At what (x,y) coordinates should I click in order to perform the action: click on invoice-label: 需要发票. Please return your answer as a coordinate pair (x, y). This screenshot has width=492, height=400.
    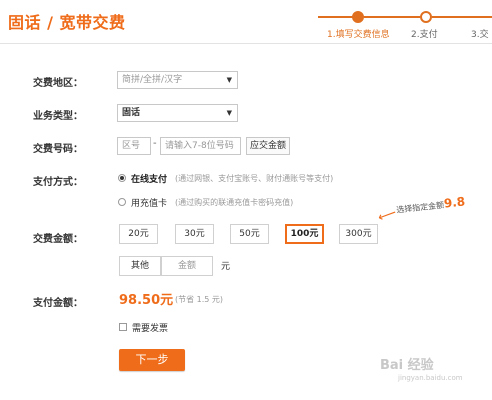
    Looking at the image, I should click on (150, 327).